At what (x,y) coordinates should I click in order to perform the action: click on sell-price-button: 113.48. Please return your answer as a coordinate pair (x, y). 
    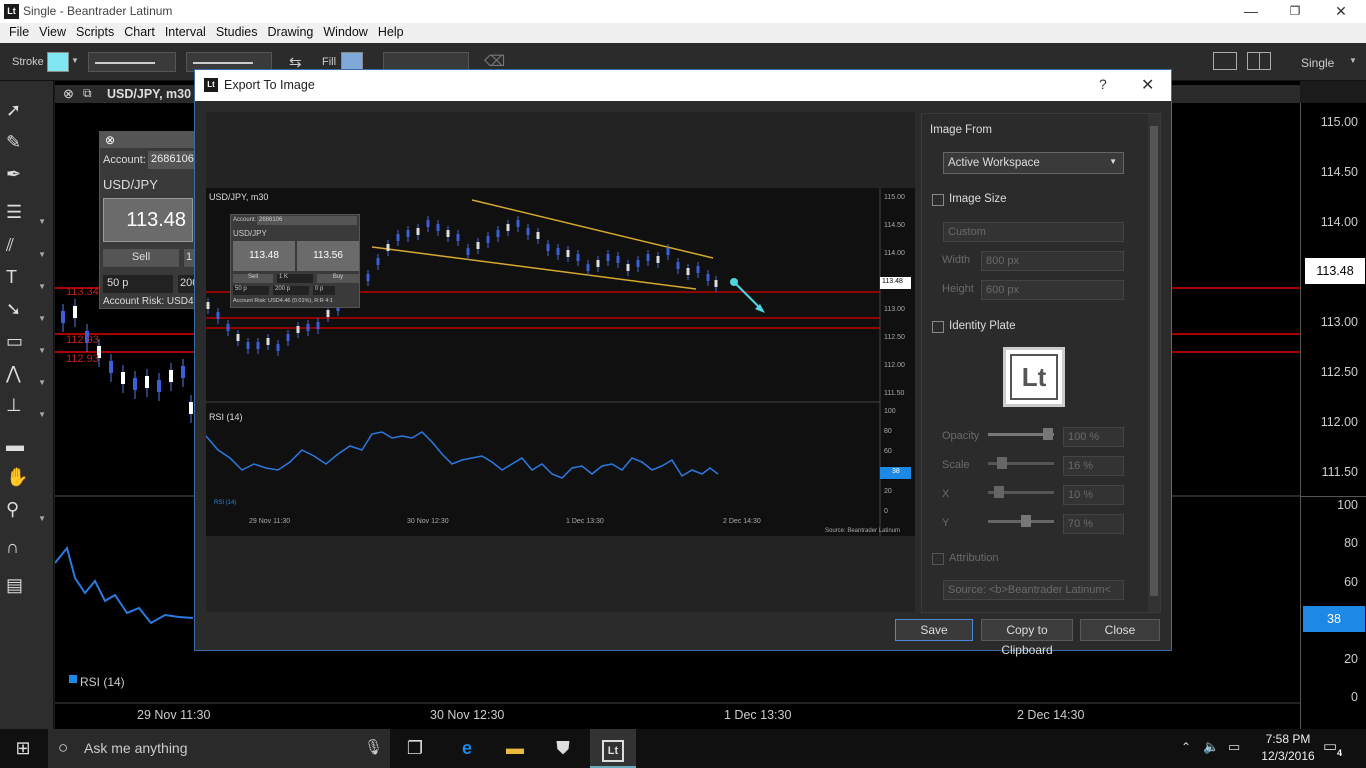
    Looking at the image, I should click on (148, 220).